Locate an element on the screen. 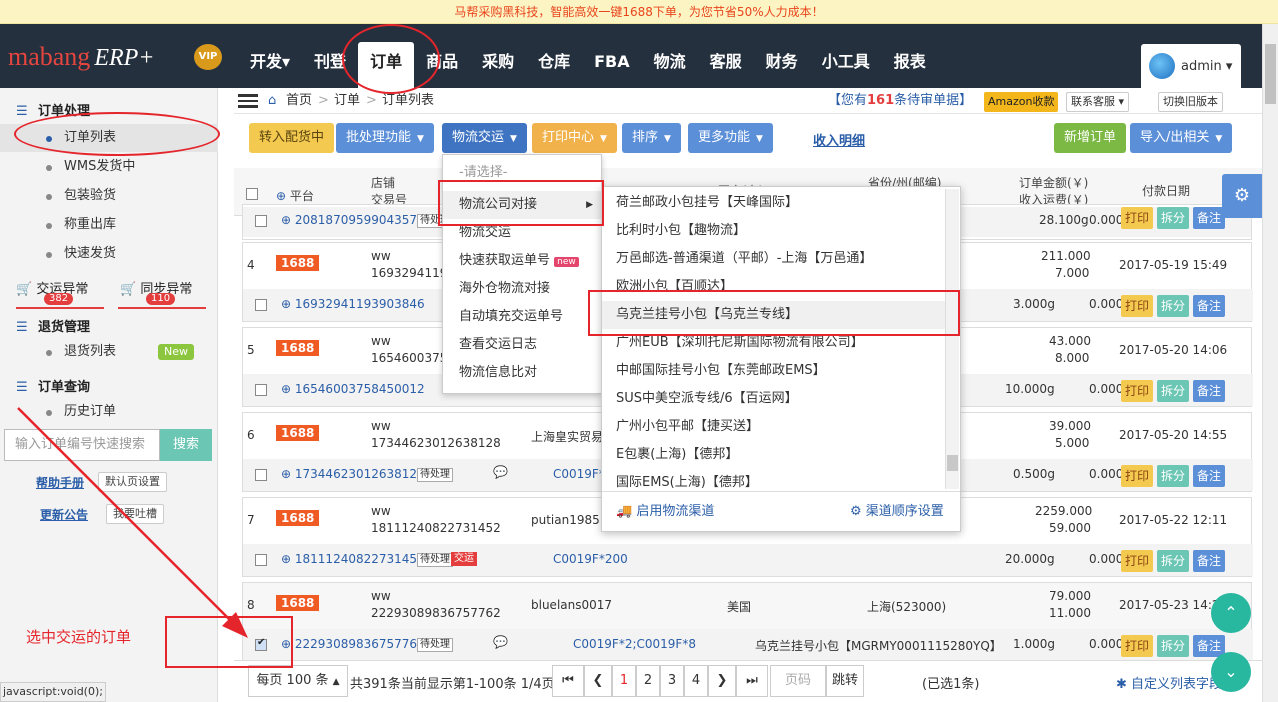  carrier-option: 比利时小包【趣物流】 is located at coordinates (774, 231).